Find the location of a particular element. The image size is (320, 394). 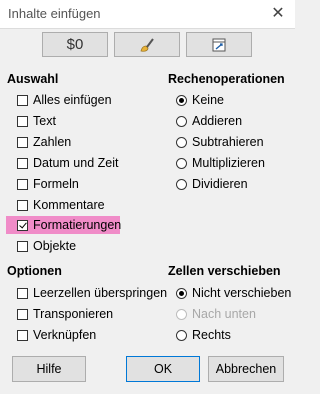

option-label: Multiplizieren is located at coordinates (228, 163).